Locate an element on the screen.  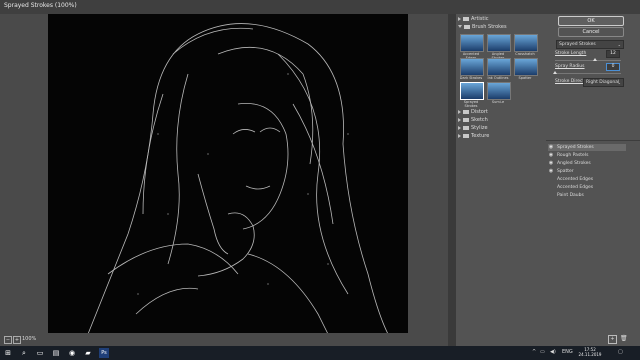
cancel-button: Cancel is located at coordinates (591, 32).